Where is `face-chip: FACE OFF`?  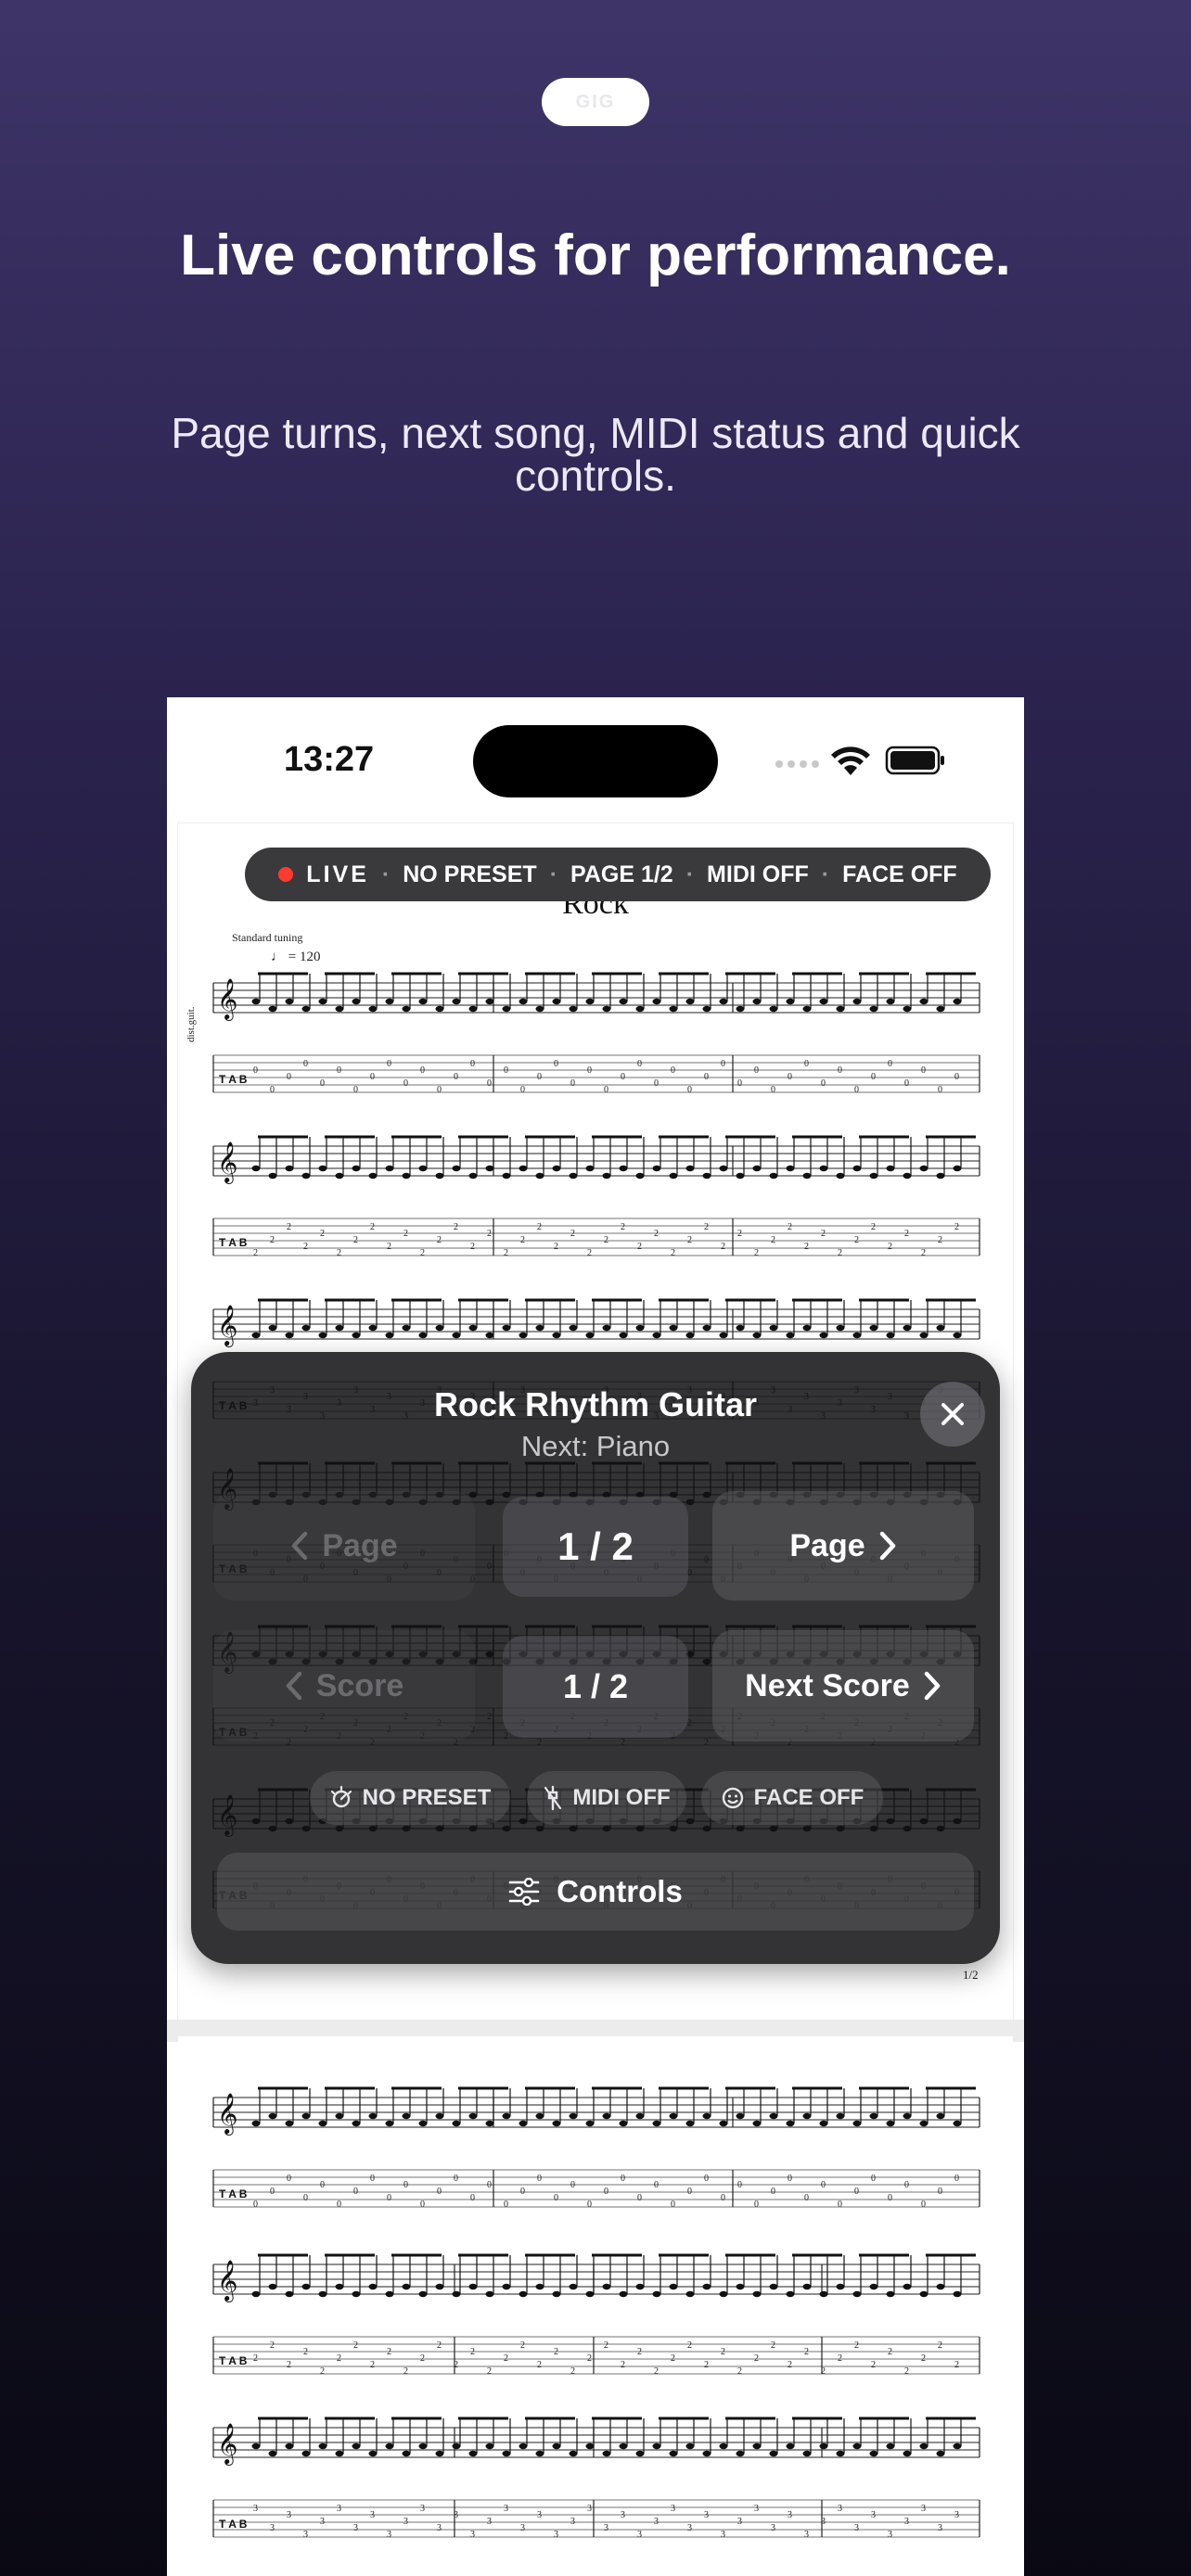
face-chip: FACE OFF is located at coordinates (792, 1798).